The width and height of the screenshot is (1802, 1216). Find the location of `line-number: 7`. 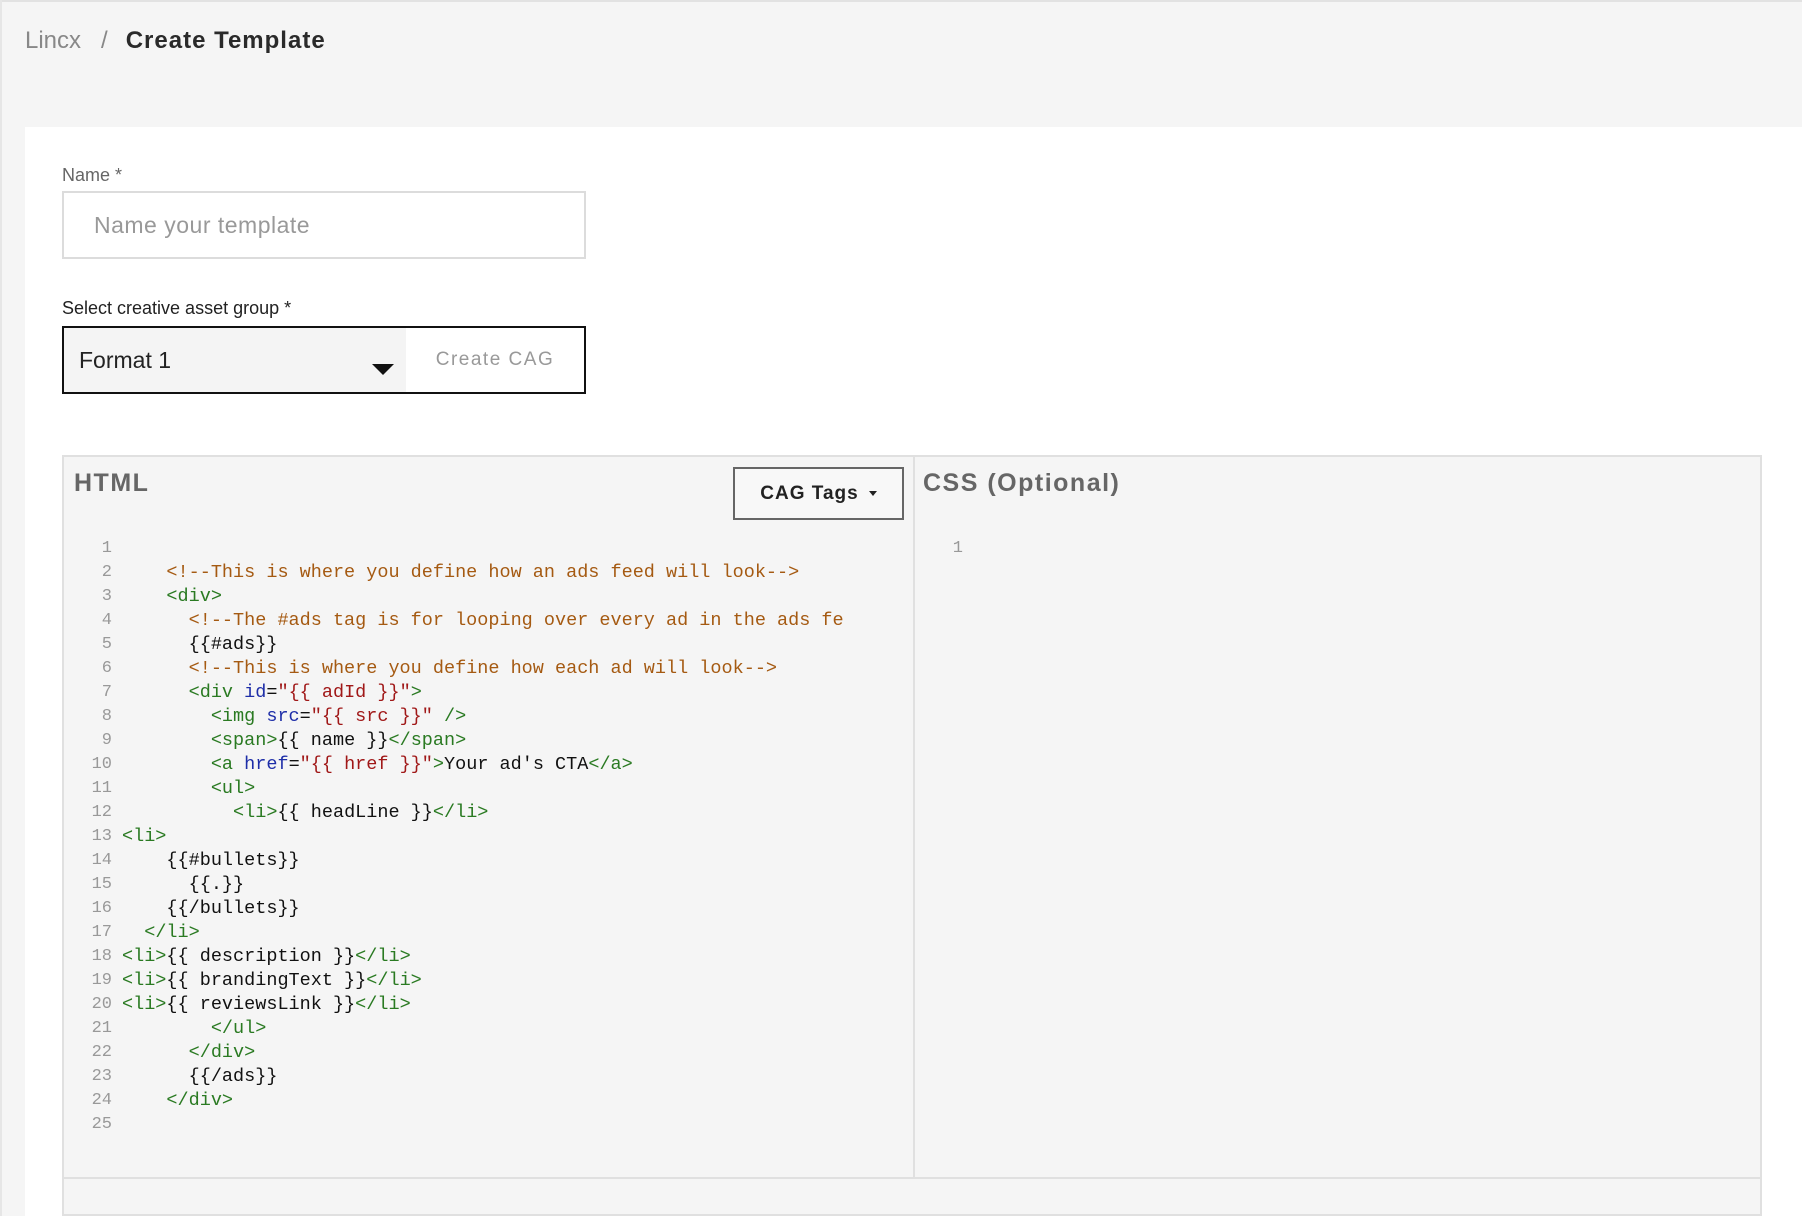

line-number: 7 is located at coordinates (106, 692).